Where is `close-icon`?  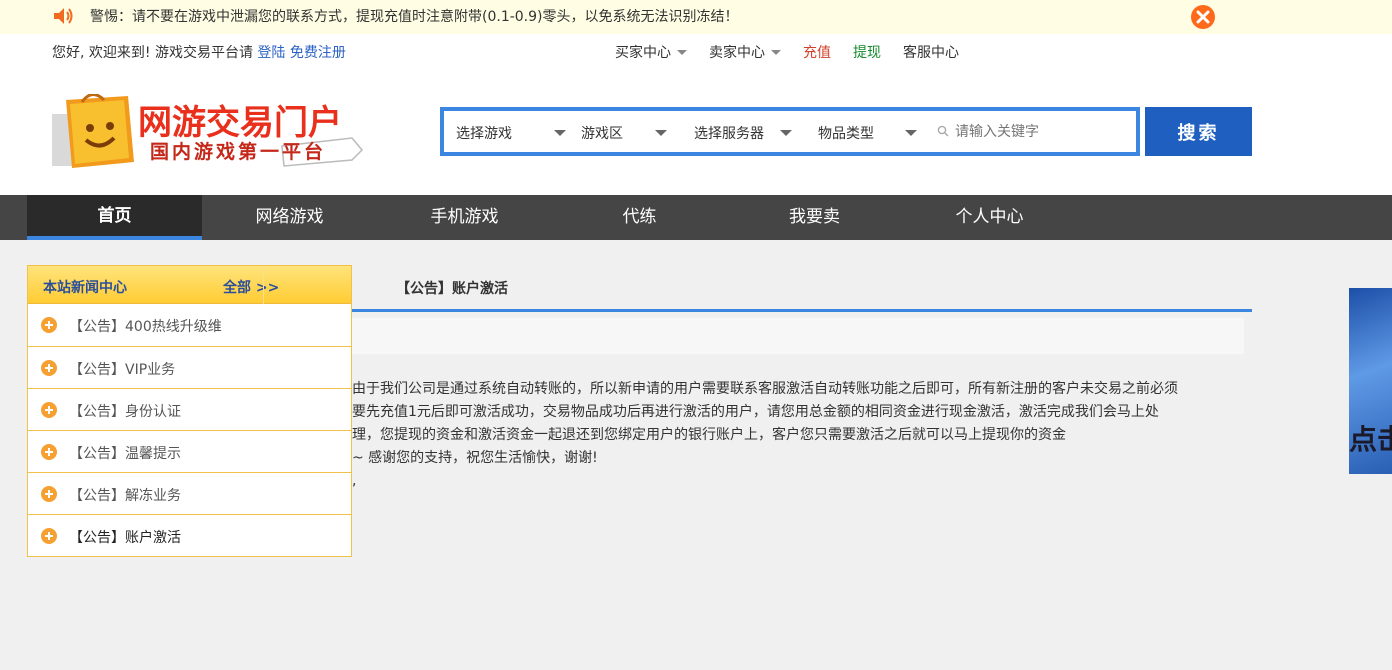
close-icon is located at coordinates (1203, 17).